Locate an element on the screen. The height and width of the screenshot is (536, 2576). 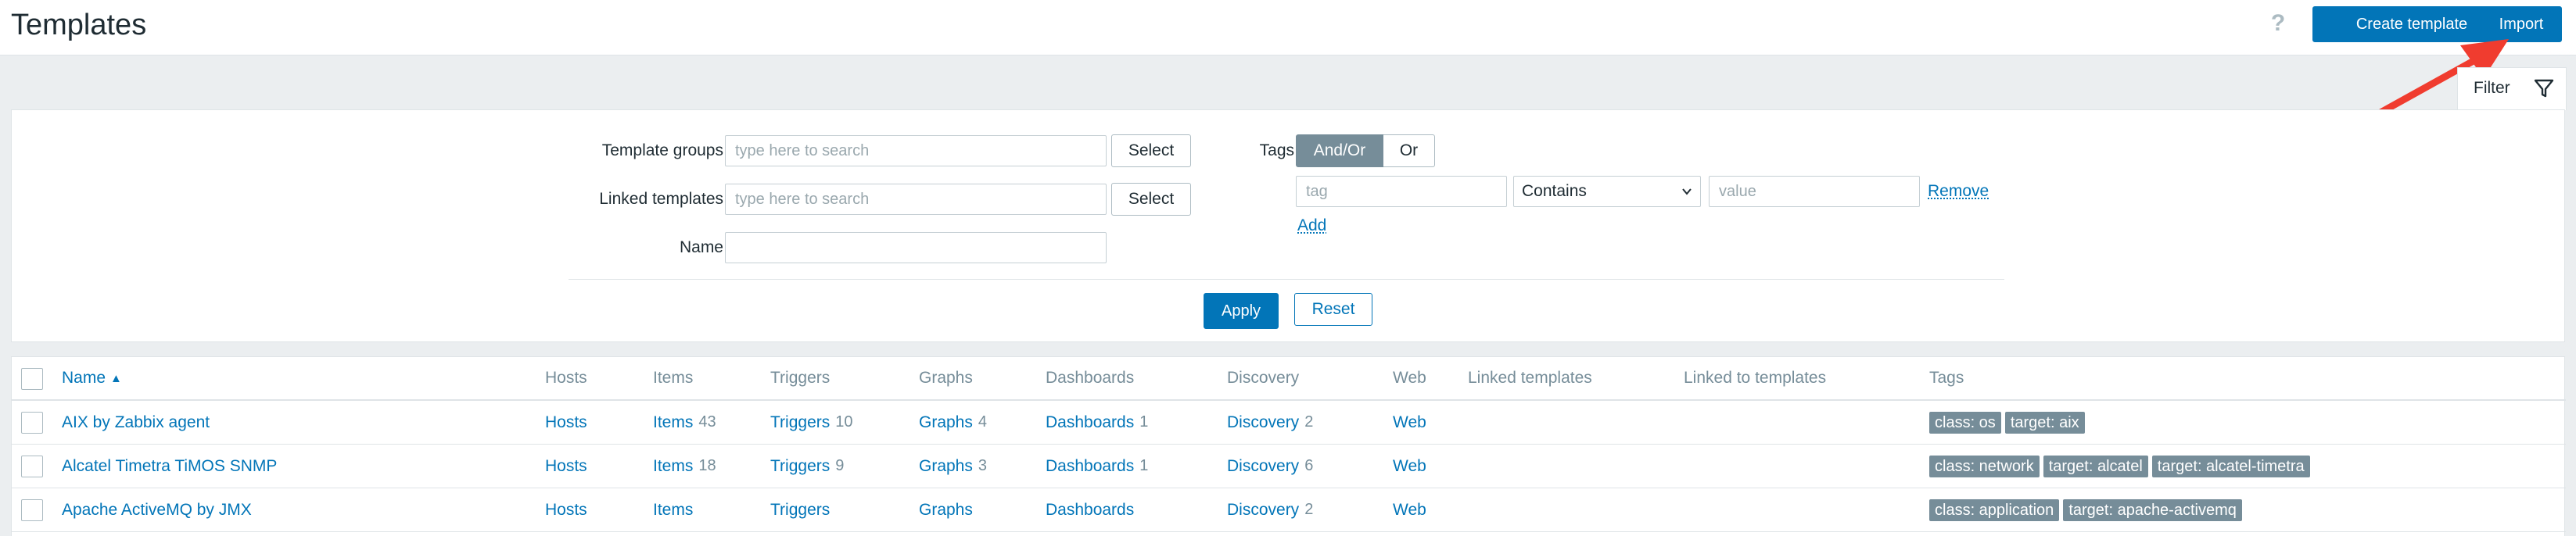
tag-operator-select: Contains is located at coordinates (1607, 191).